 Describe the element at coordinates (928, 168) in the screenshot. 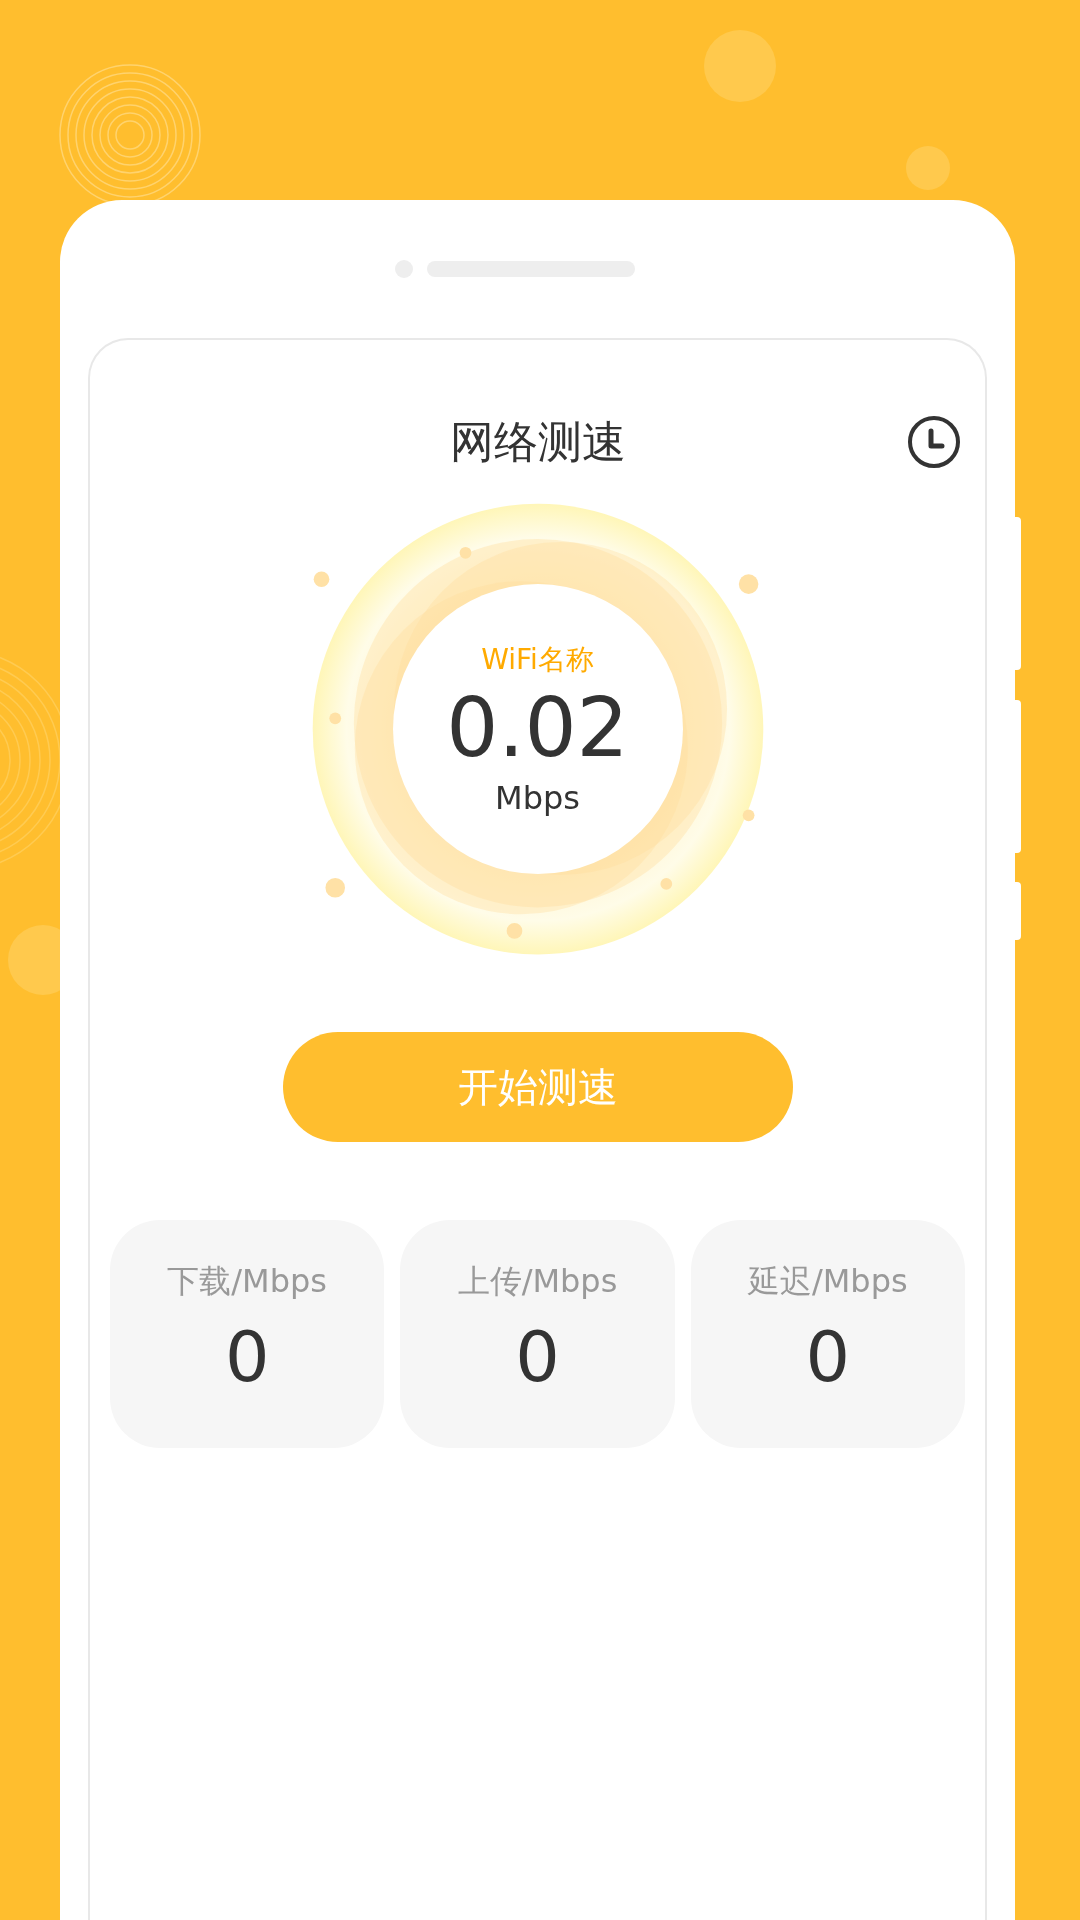

I see `decorative-circle` at that location.